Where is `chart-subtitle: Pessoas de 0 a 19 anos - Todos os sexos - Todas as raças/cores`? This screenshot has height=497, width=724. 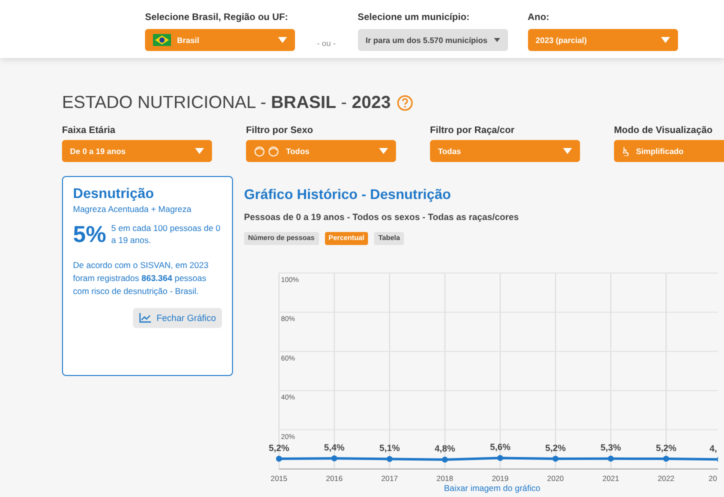 chart-subtitle: Pessoas de 0 a 19 anos - Todos os sexos - Todas as raças/cores is located at coordinates (382, 217).